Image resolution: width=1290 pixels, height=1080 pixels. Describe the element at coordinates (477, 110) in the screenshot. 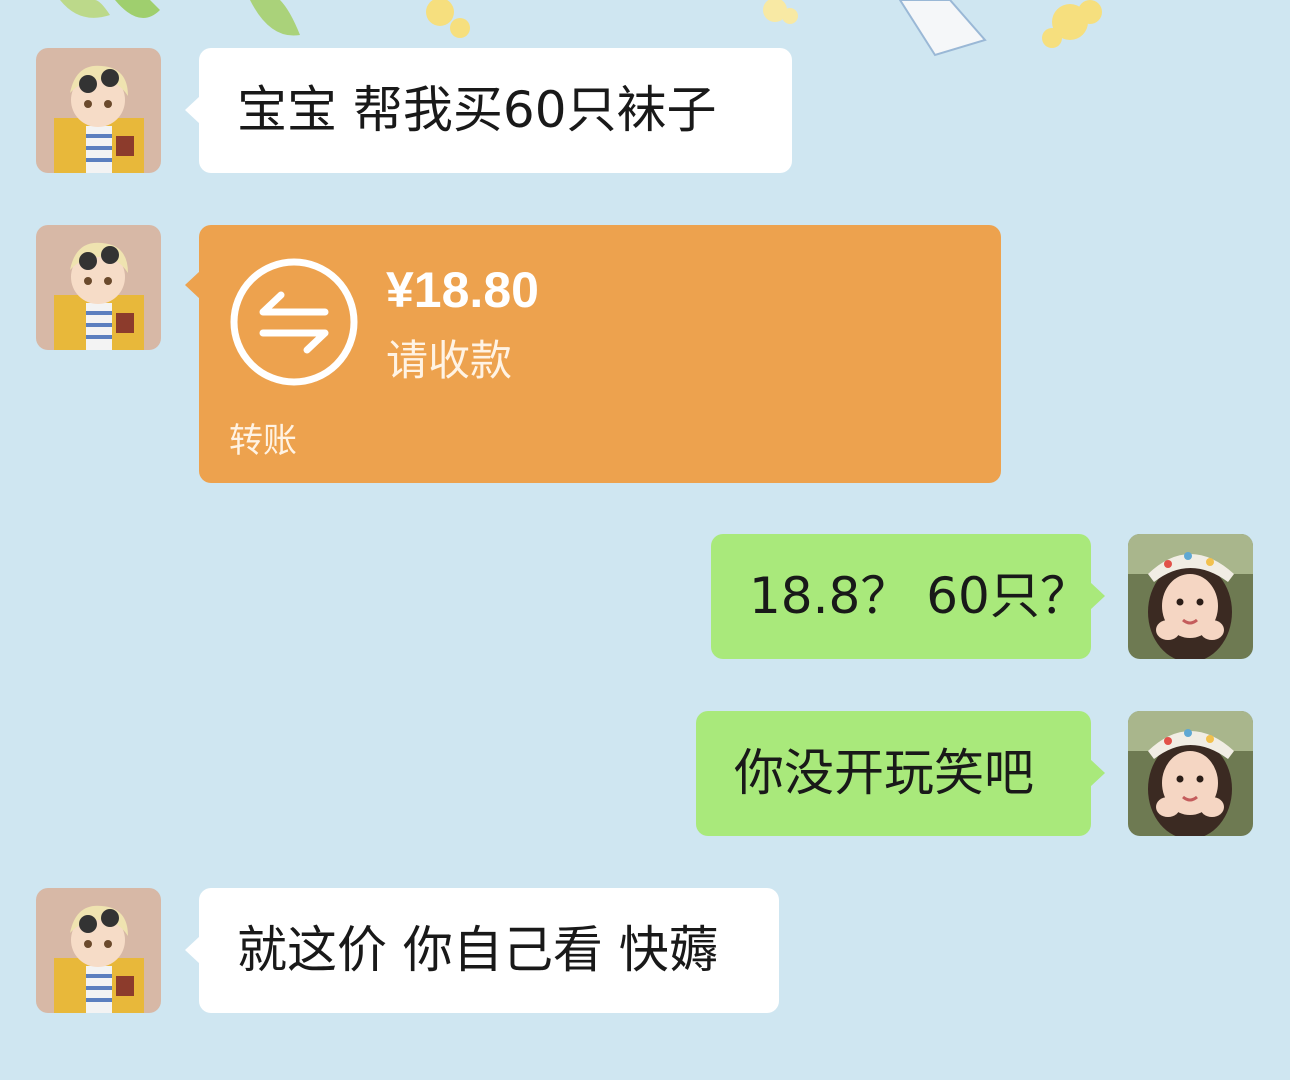

I see `message-text: 宝宝 帮我买60只袜子` at that location.